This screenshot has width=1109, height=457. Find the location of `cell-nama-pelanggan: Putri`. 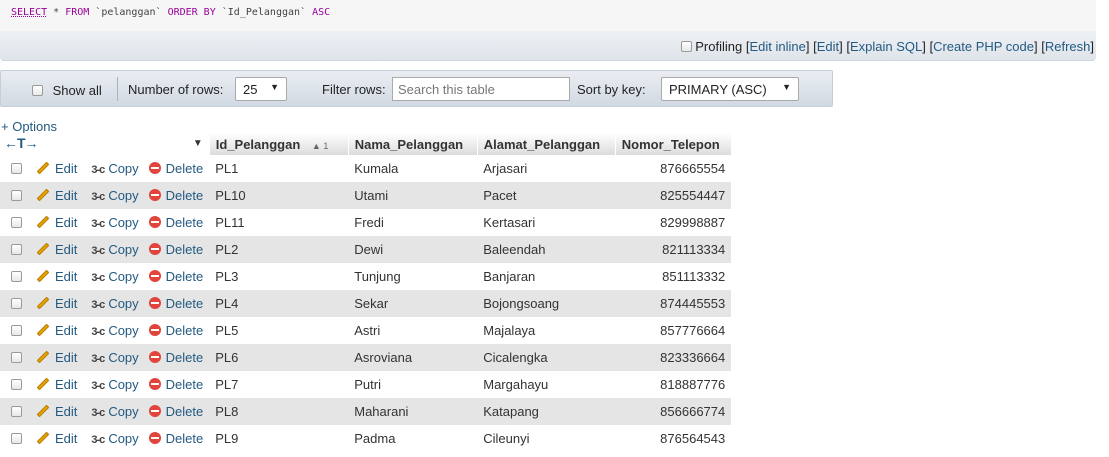

cell-nama-pelanggan: Putri is located at coordinates (413, 384).